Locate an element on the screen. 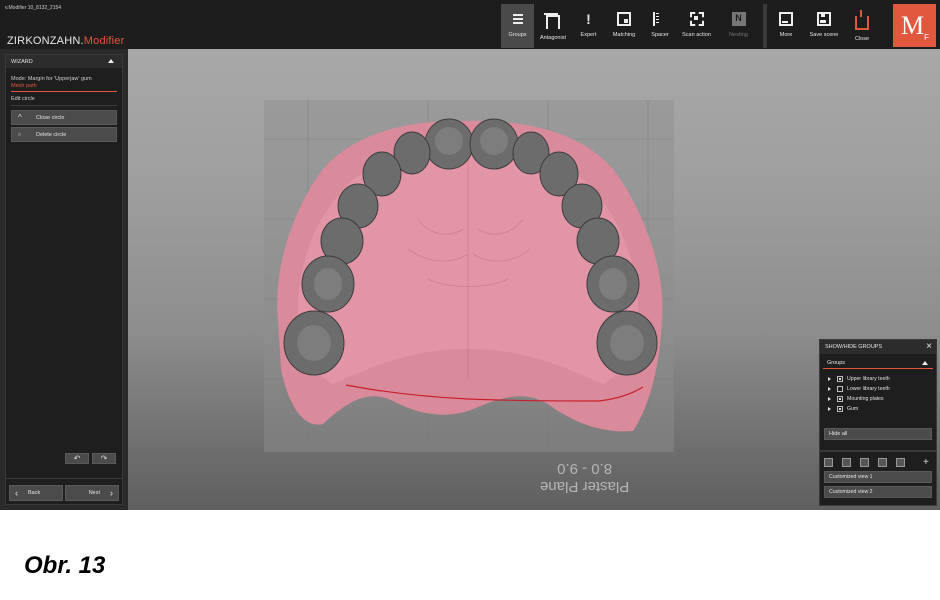 This screenshot has width=940, height=600. more-label: More is located at coordinates (786, 35).